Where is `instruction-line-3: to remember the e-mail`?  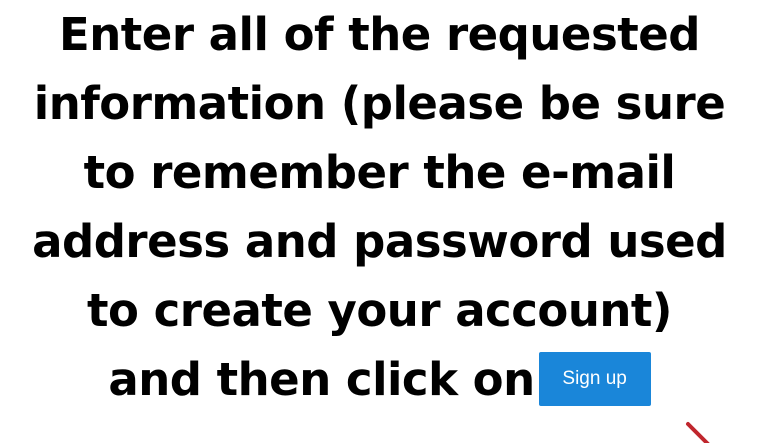
instruction-line-3: to remember the e-mail is located at coordinates (379, 172).